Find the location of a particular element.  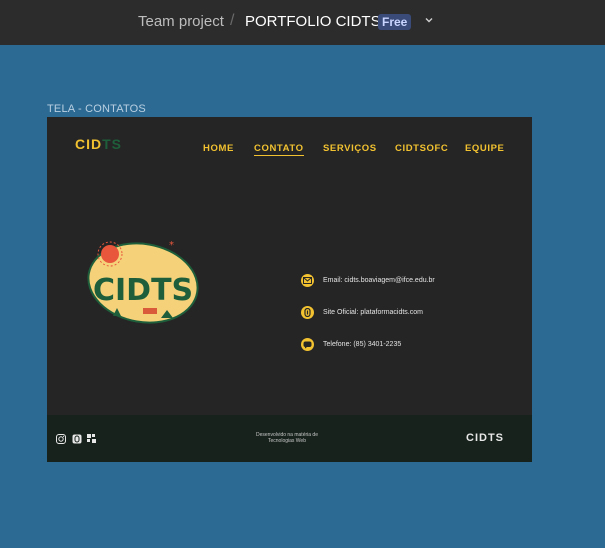

footer-note-line-2: Tecnologias Web is located at coordinates (287, 441).